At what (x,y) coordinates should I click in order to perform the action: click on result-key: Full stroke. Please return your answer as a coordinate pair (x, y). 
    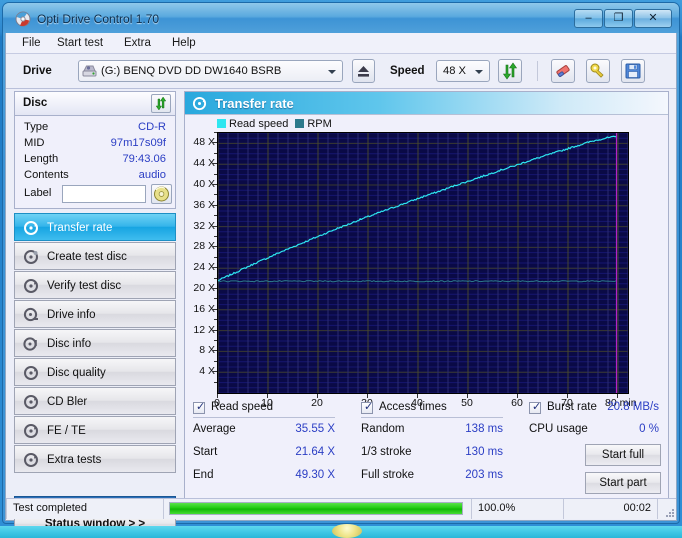
    Looking at the image, I should click on (388, 475).